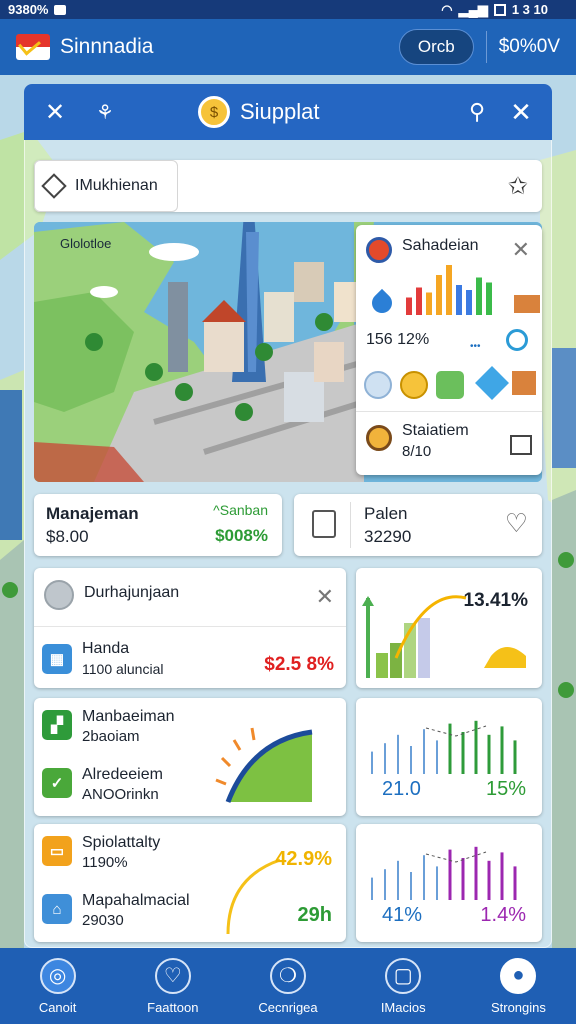 The width and height of the screenshot is (576, 1024). What do you see at coordinates (59, 595) in the screenshot?
I see `avatar-icon` at bounding box center [59, 595].